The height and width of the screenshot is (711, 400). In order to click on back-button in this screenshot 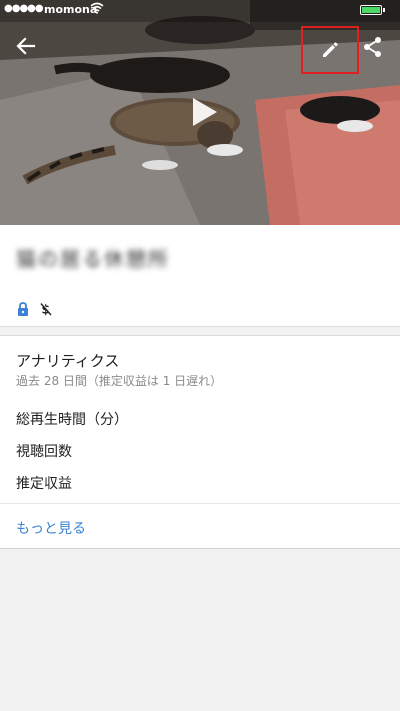, I will do `click(26, 46)`.